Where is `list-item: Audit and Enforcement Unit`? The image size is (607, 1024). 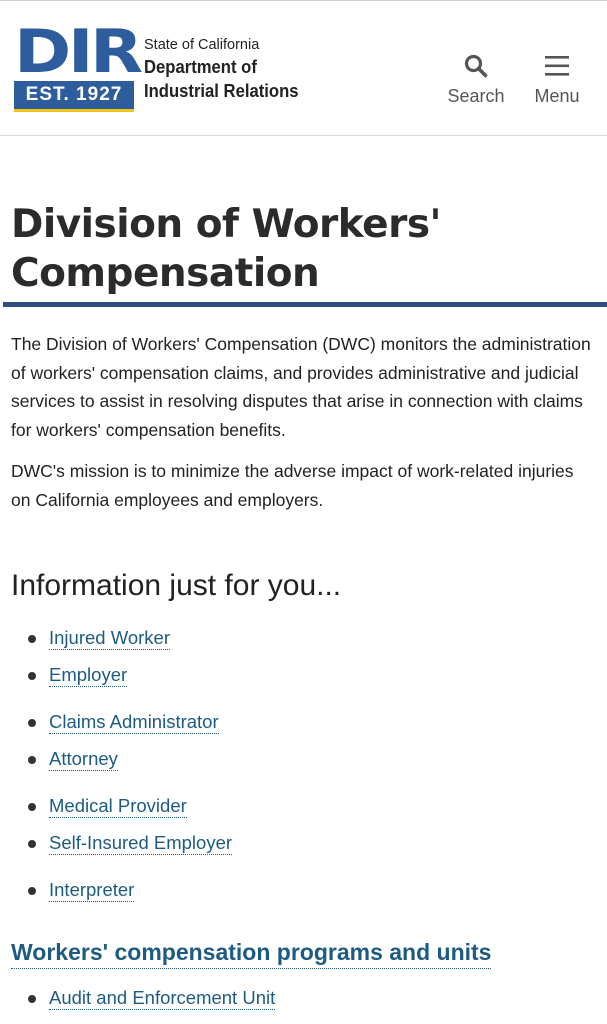 list-item: Audit and Enforcement Unit is located at coordinates (151, 998).